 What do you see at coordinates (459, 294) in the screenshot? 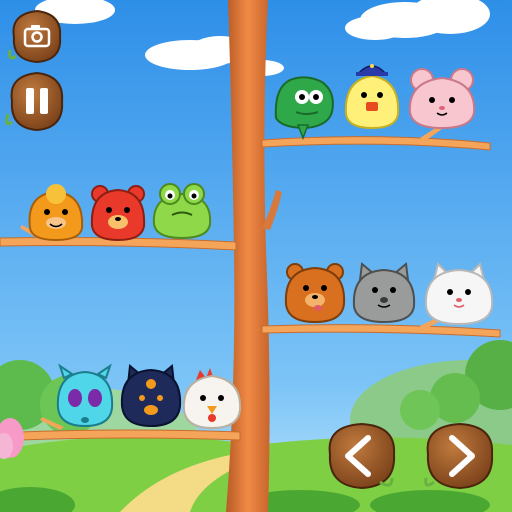
I see `character-white-cat` at bounding box center [459, 294].